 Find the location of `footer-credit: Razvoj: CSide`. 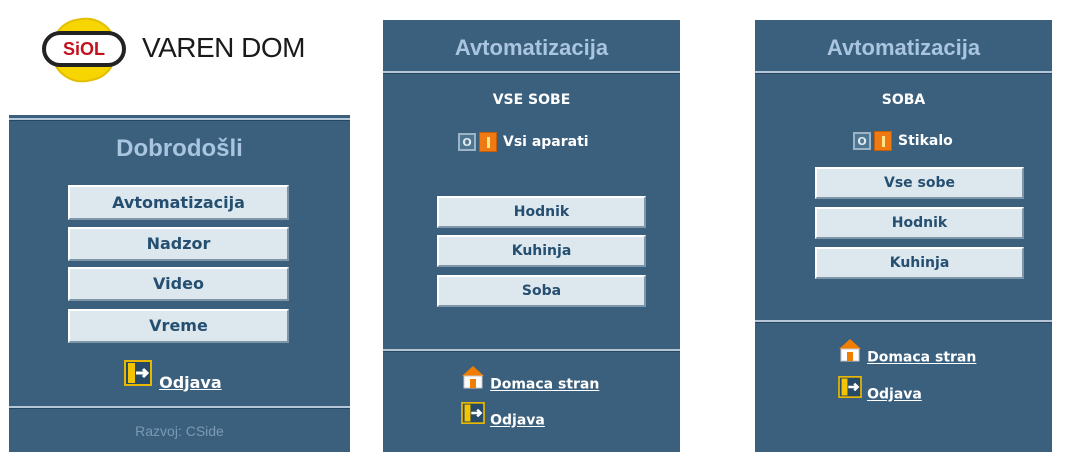

footer-credit: Razvoj: CSide is located at coordinates (179, 431).